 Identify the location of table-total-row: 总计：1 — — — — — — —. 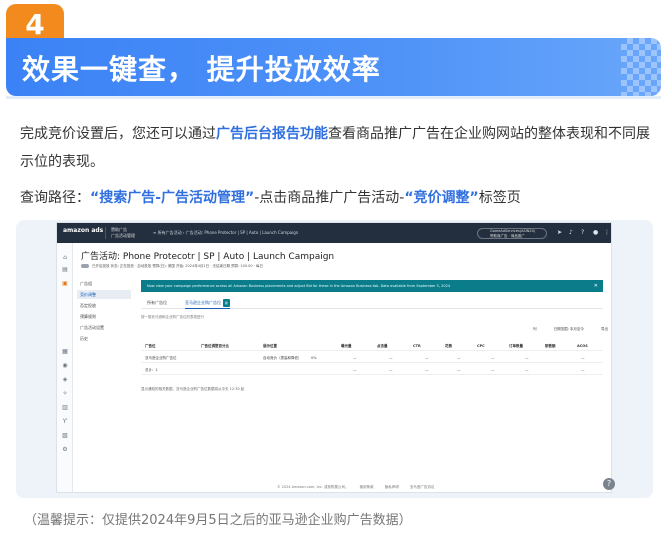
(372, 370).